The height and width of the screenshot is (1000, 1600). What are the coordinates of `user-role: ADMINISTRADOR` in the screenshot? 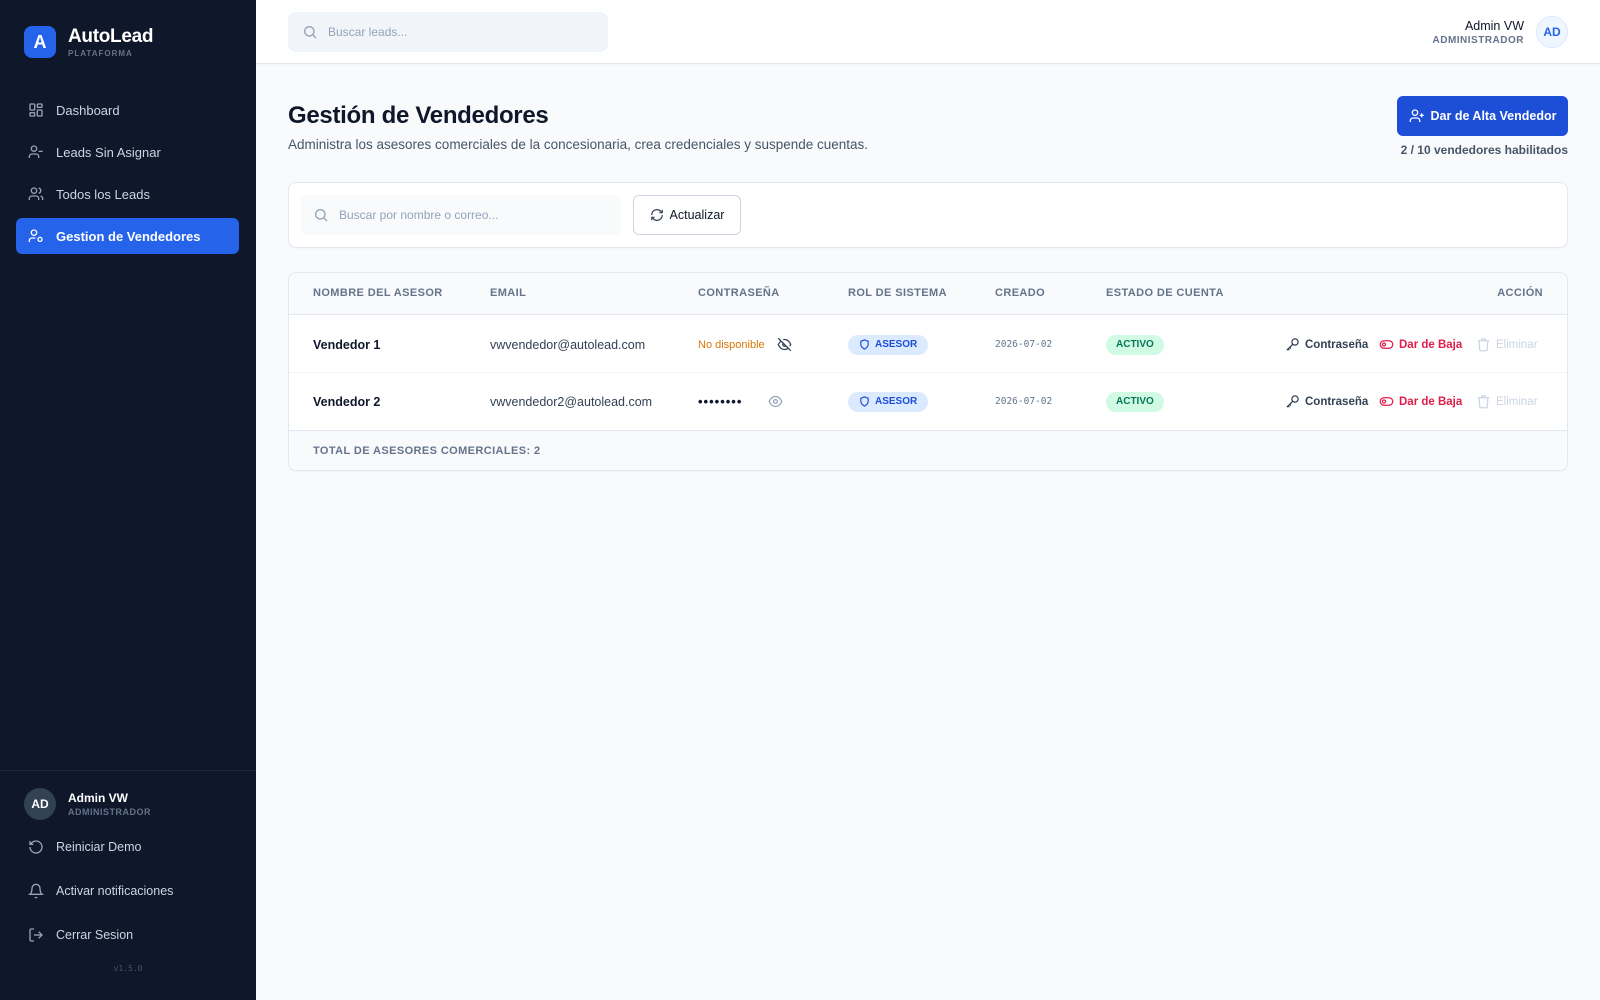 It's located at (1478, 40).